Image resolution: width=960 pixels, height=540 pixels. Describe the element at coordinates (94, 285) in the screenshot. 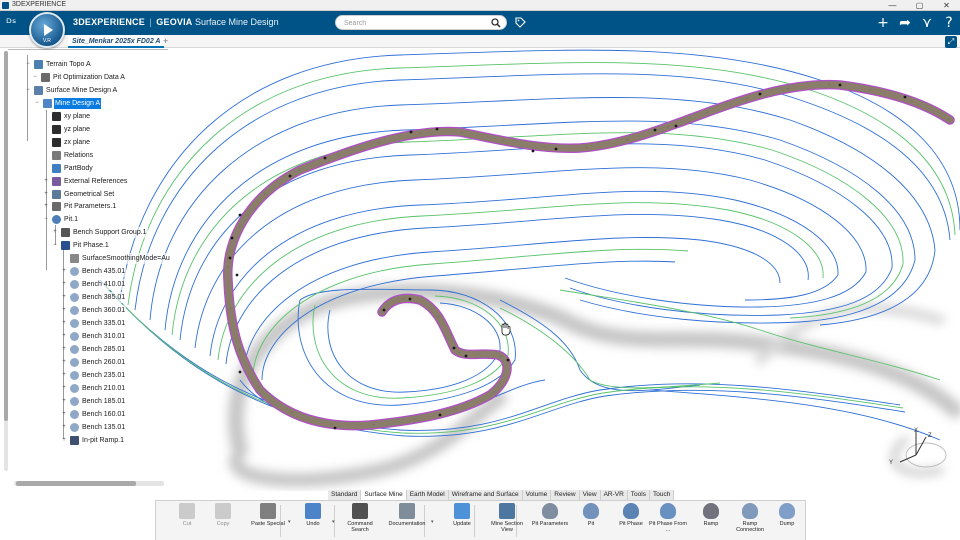

I see `tree-node: + Bench 410.01` at that location.